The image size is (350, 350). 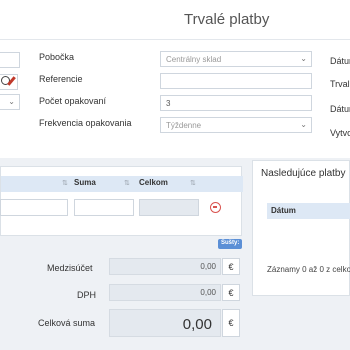 I want to click on frekvencia-value: Týždenne, so click(x=184, y=125).